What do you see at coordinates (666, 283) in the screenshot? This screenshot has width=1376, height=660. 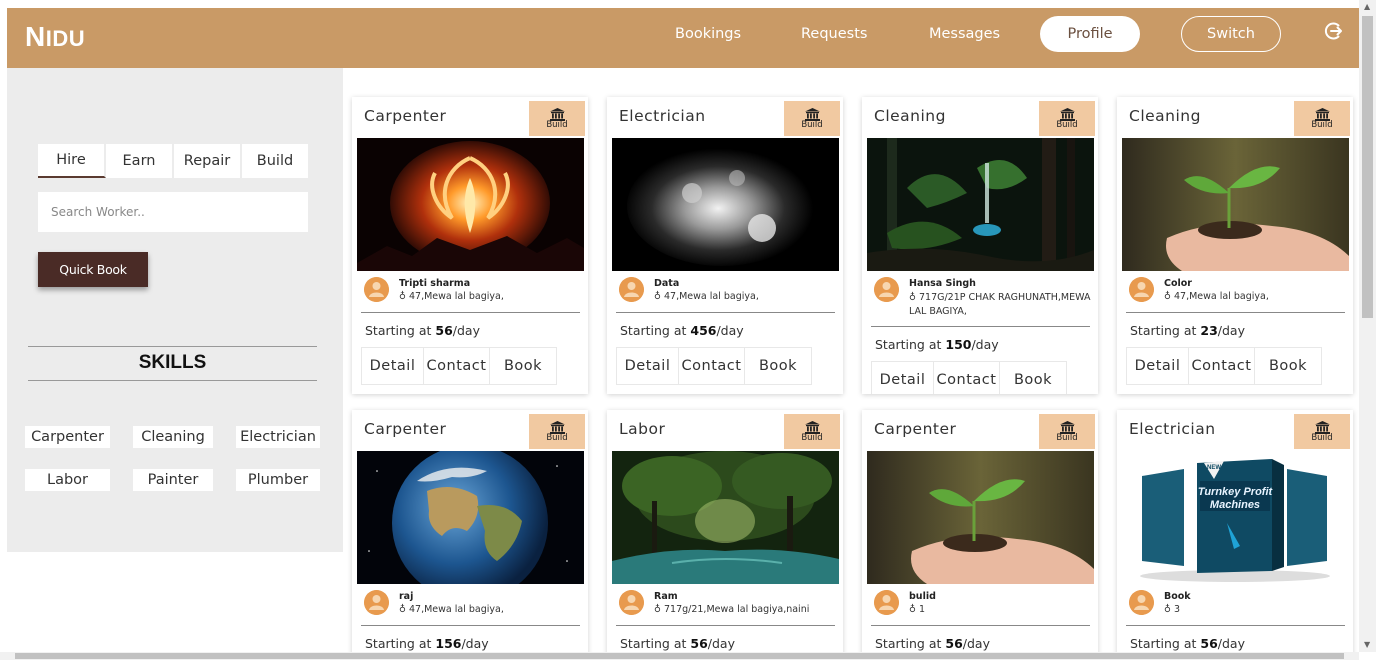 I see `worker-name: Data` at bounding box center [666, 283].